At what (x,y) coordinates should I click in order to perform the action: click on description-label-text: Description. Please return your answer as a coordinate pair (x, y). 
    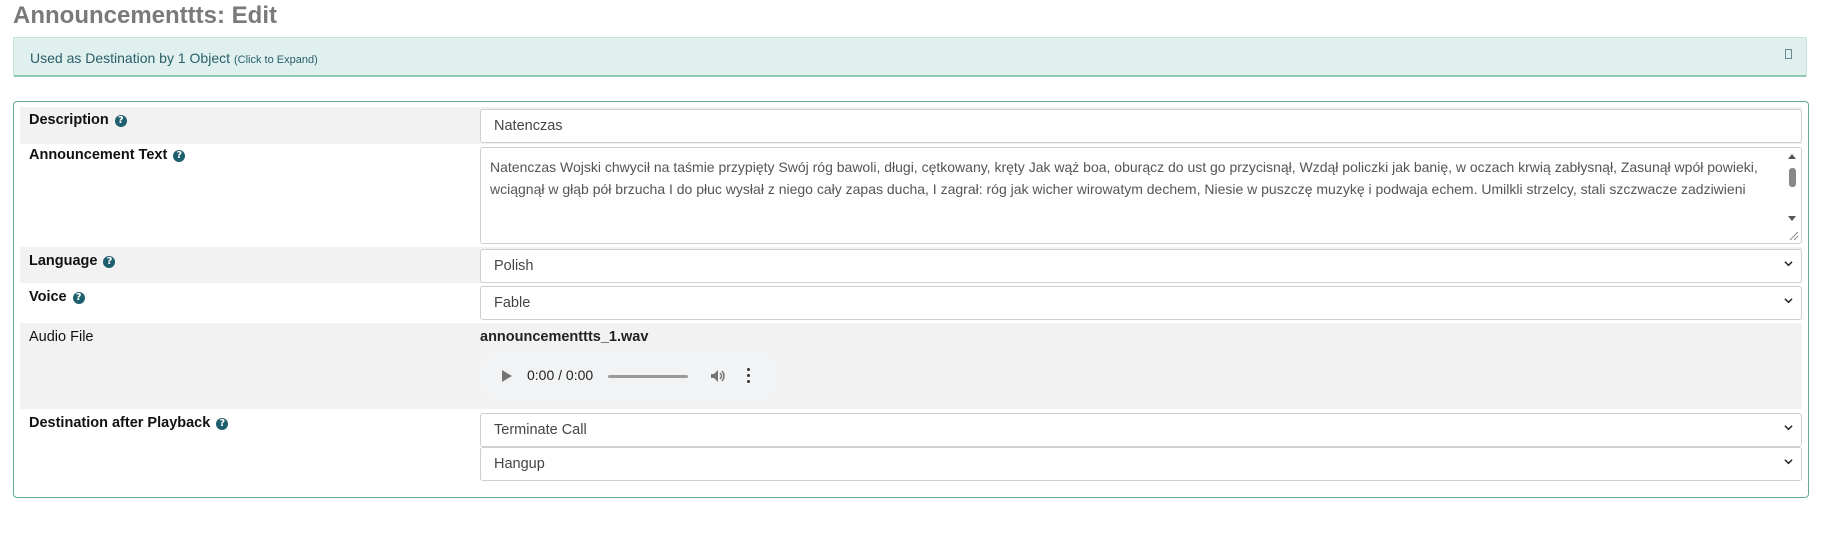
    Looking at the image, I should click on (69, 120).